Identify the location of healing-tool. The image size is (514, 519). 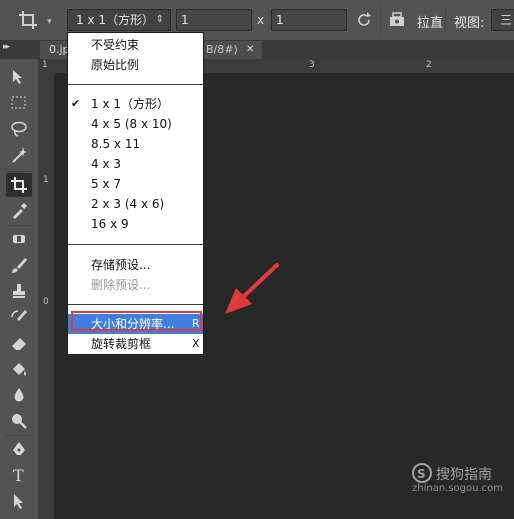
(19, 239).